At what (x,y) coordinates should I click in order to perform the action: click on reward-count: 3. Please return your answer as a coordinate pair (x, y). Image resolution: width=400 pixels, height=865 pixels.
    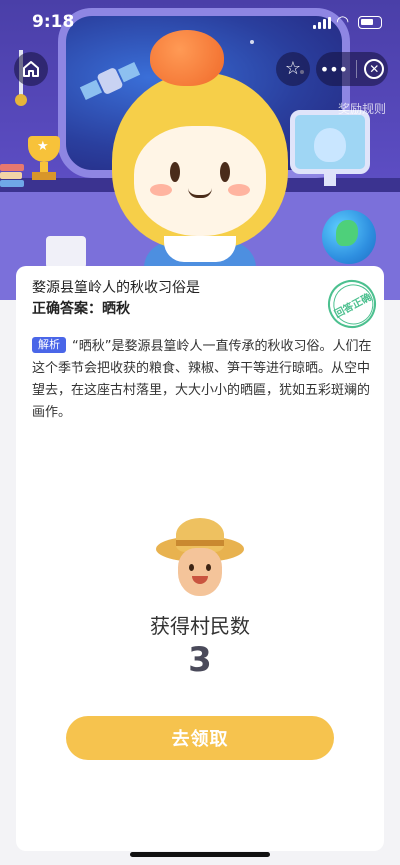
    Looking at the image, I should click on (200, 660).